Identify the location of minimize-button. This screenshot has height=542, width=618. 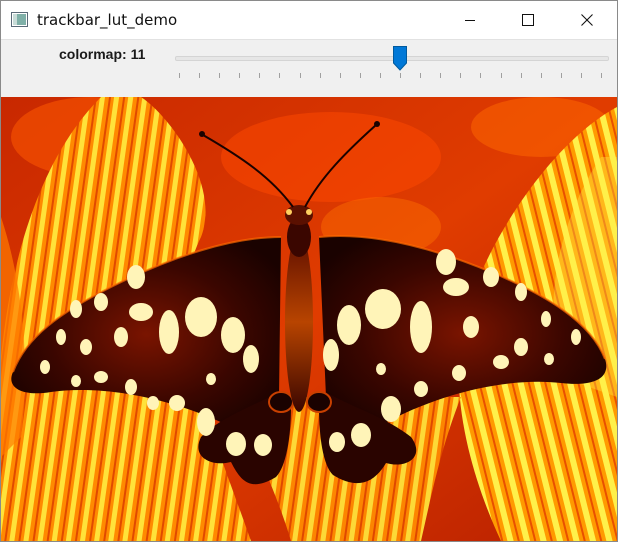
(470, 20).